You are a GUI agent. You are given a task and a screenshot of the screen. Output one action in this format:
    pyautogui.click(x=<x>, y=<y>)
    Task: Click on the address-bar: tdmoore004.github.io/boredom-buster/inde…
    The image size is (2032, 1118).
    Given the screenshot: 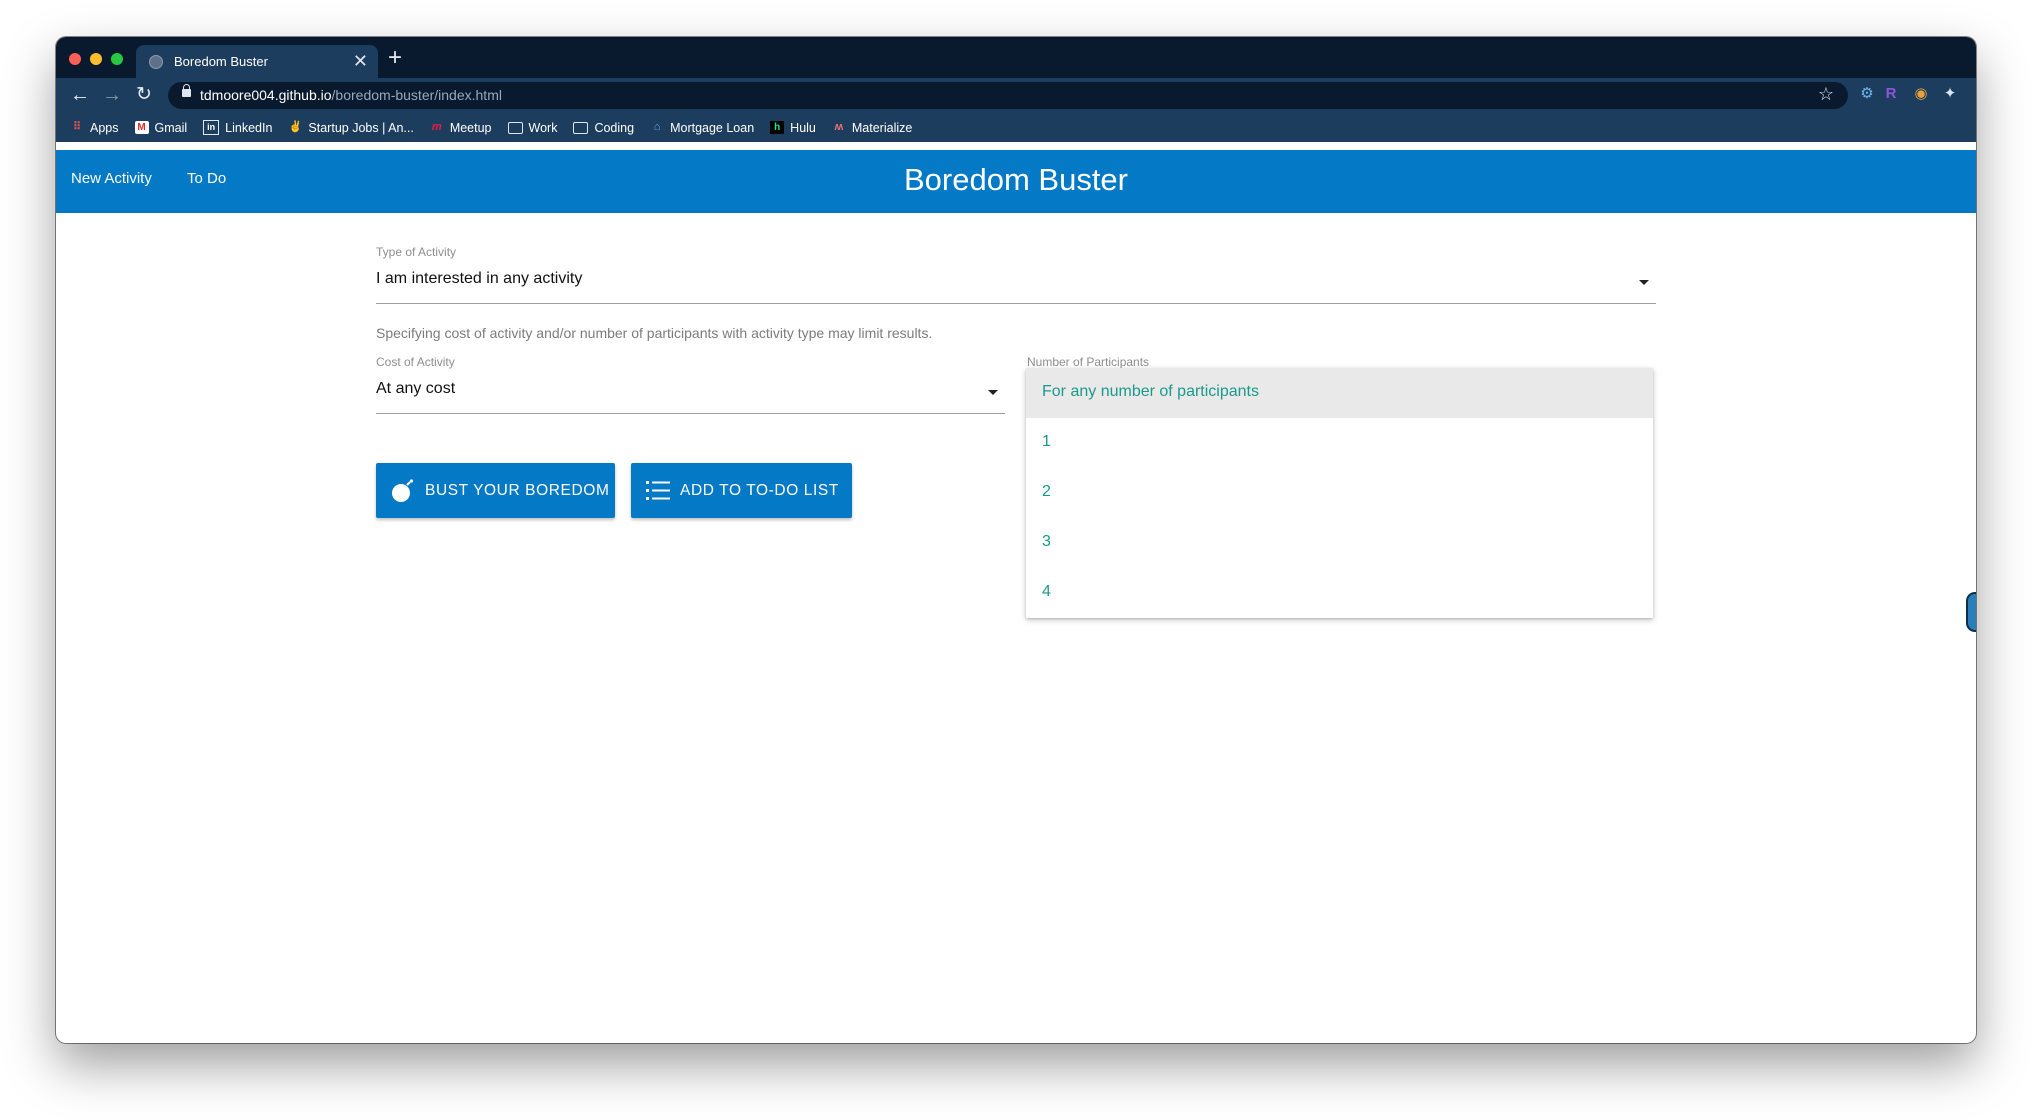 What is the action you would take?
    pyautogui.click(x=1008, y=95)
    